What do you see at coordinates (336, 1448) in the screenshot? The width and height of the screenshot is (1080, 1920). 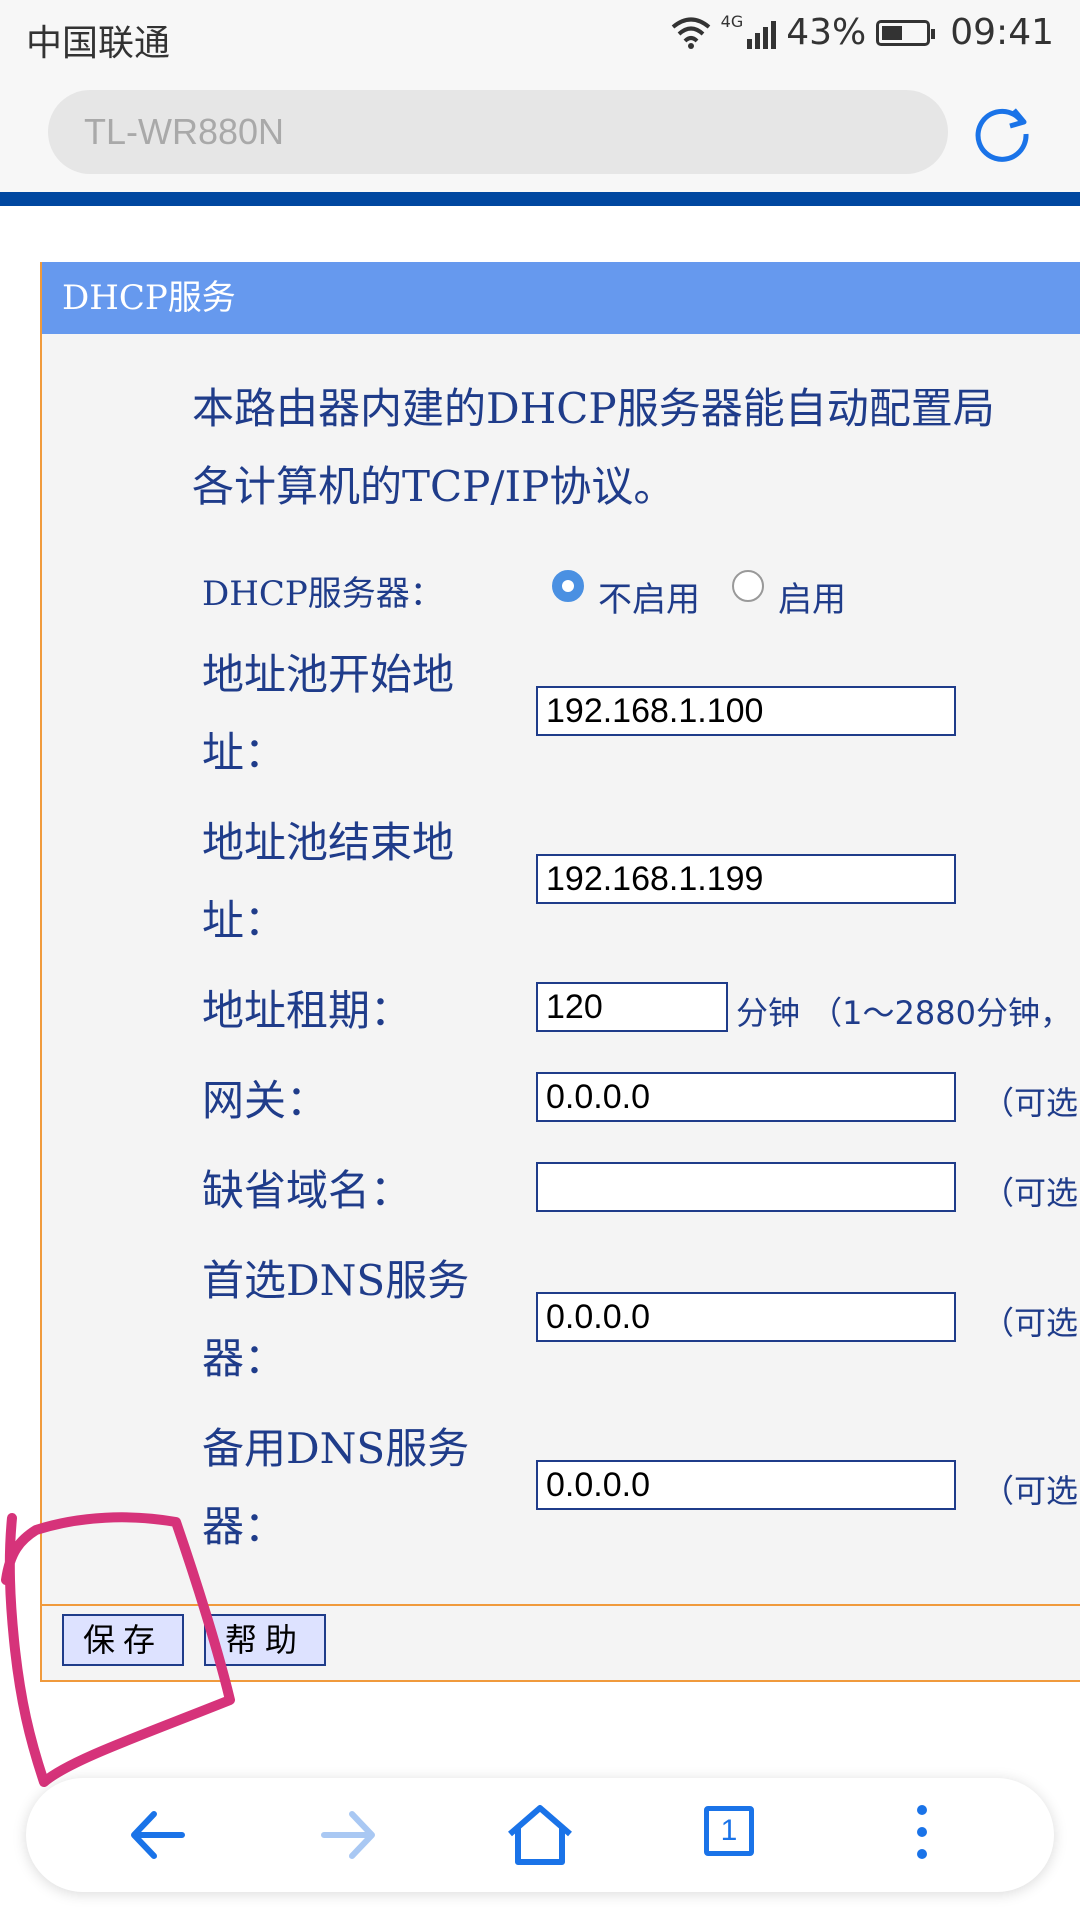 I see `dns2-label-line1: 备用DNS服务` at bounding box center [336, 1448].